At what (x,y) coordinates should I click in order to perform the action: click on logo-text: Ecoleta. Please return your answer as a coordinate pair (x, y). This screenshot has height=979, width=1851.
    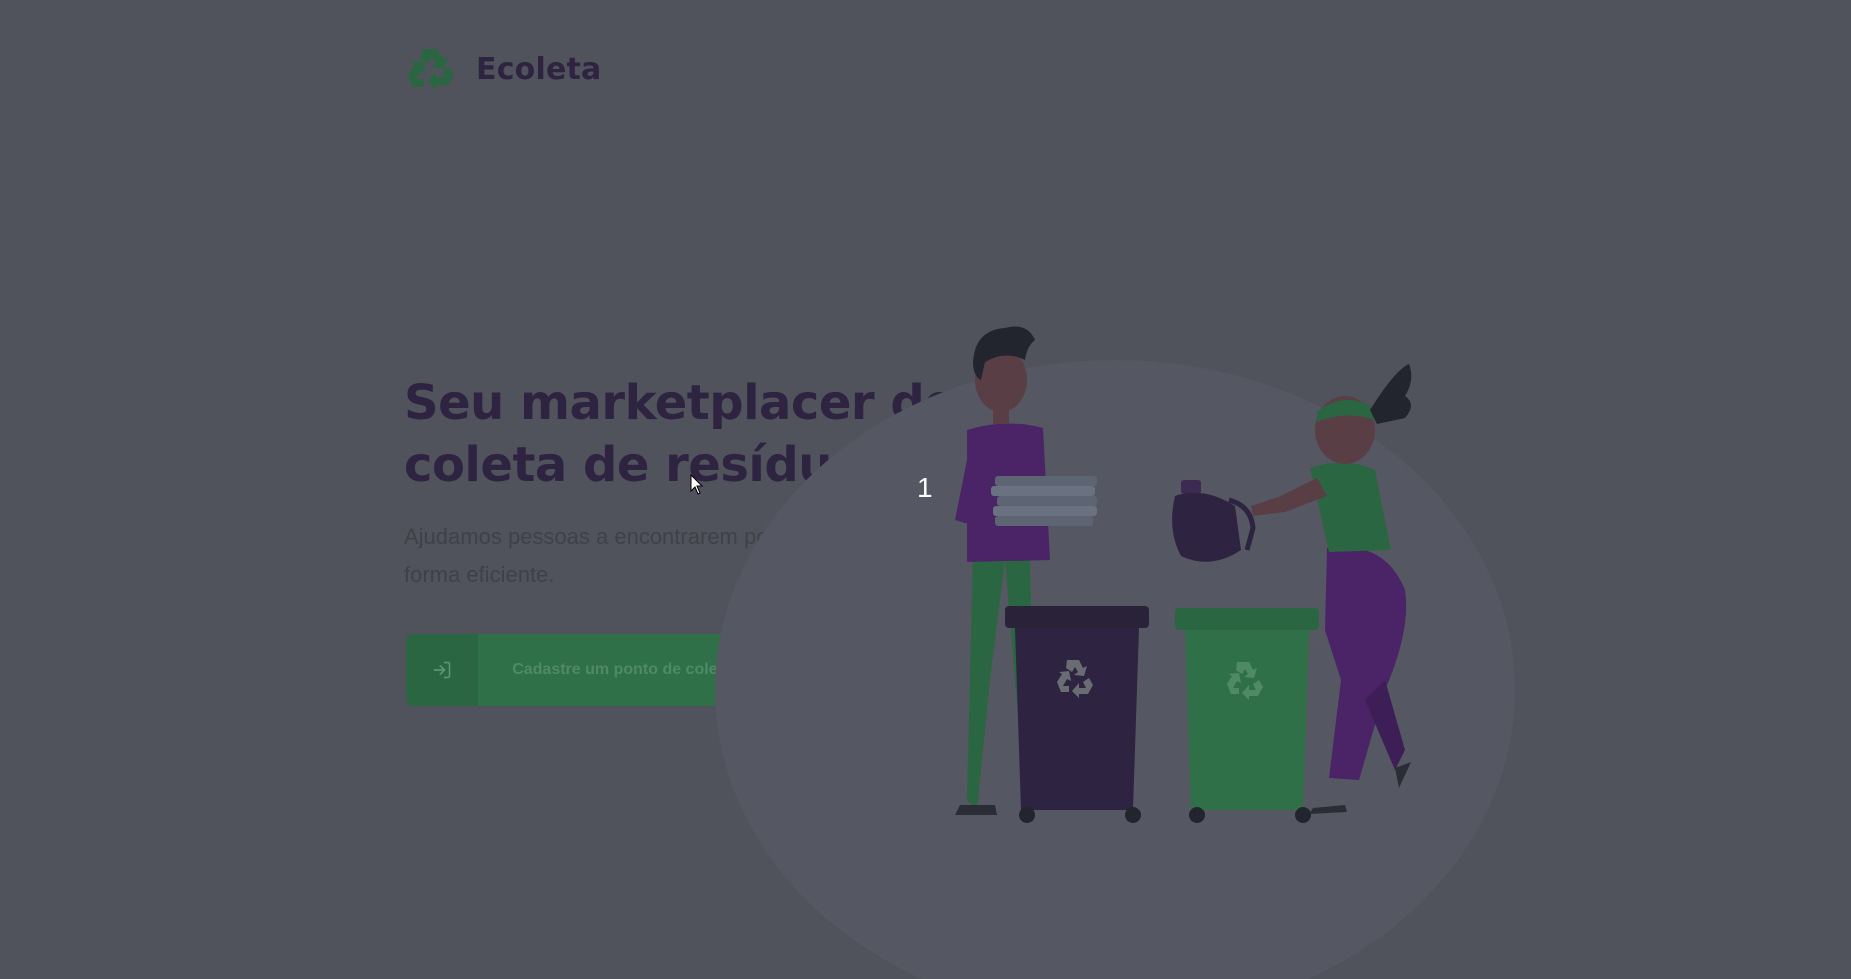
    Looking at the image, I should click on (539, 69).